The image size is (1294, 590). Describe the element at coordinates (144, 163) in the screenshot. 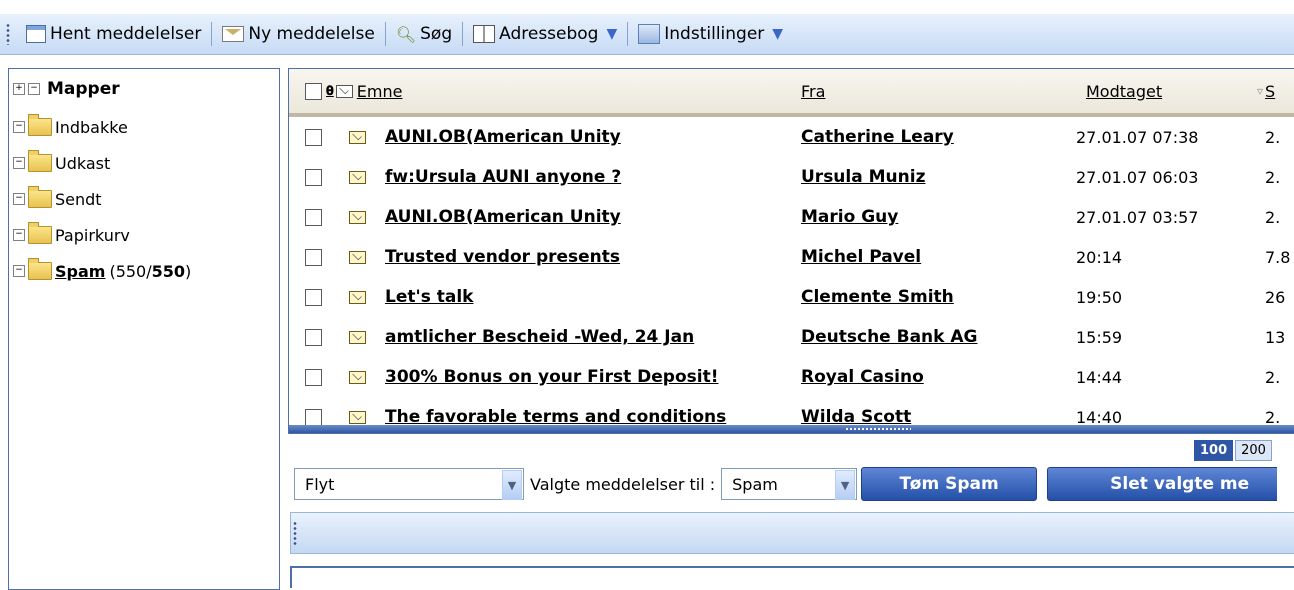

I see `folder-item-udkast: − Udkast` at that location.